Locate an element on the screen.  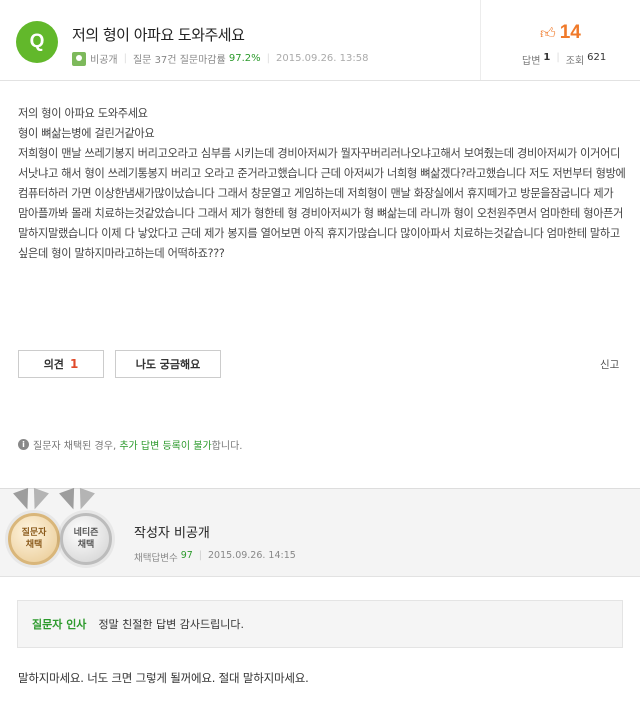
views-count: 621 is located at coordinates (597, 57).